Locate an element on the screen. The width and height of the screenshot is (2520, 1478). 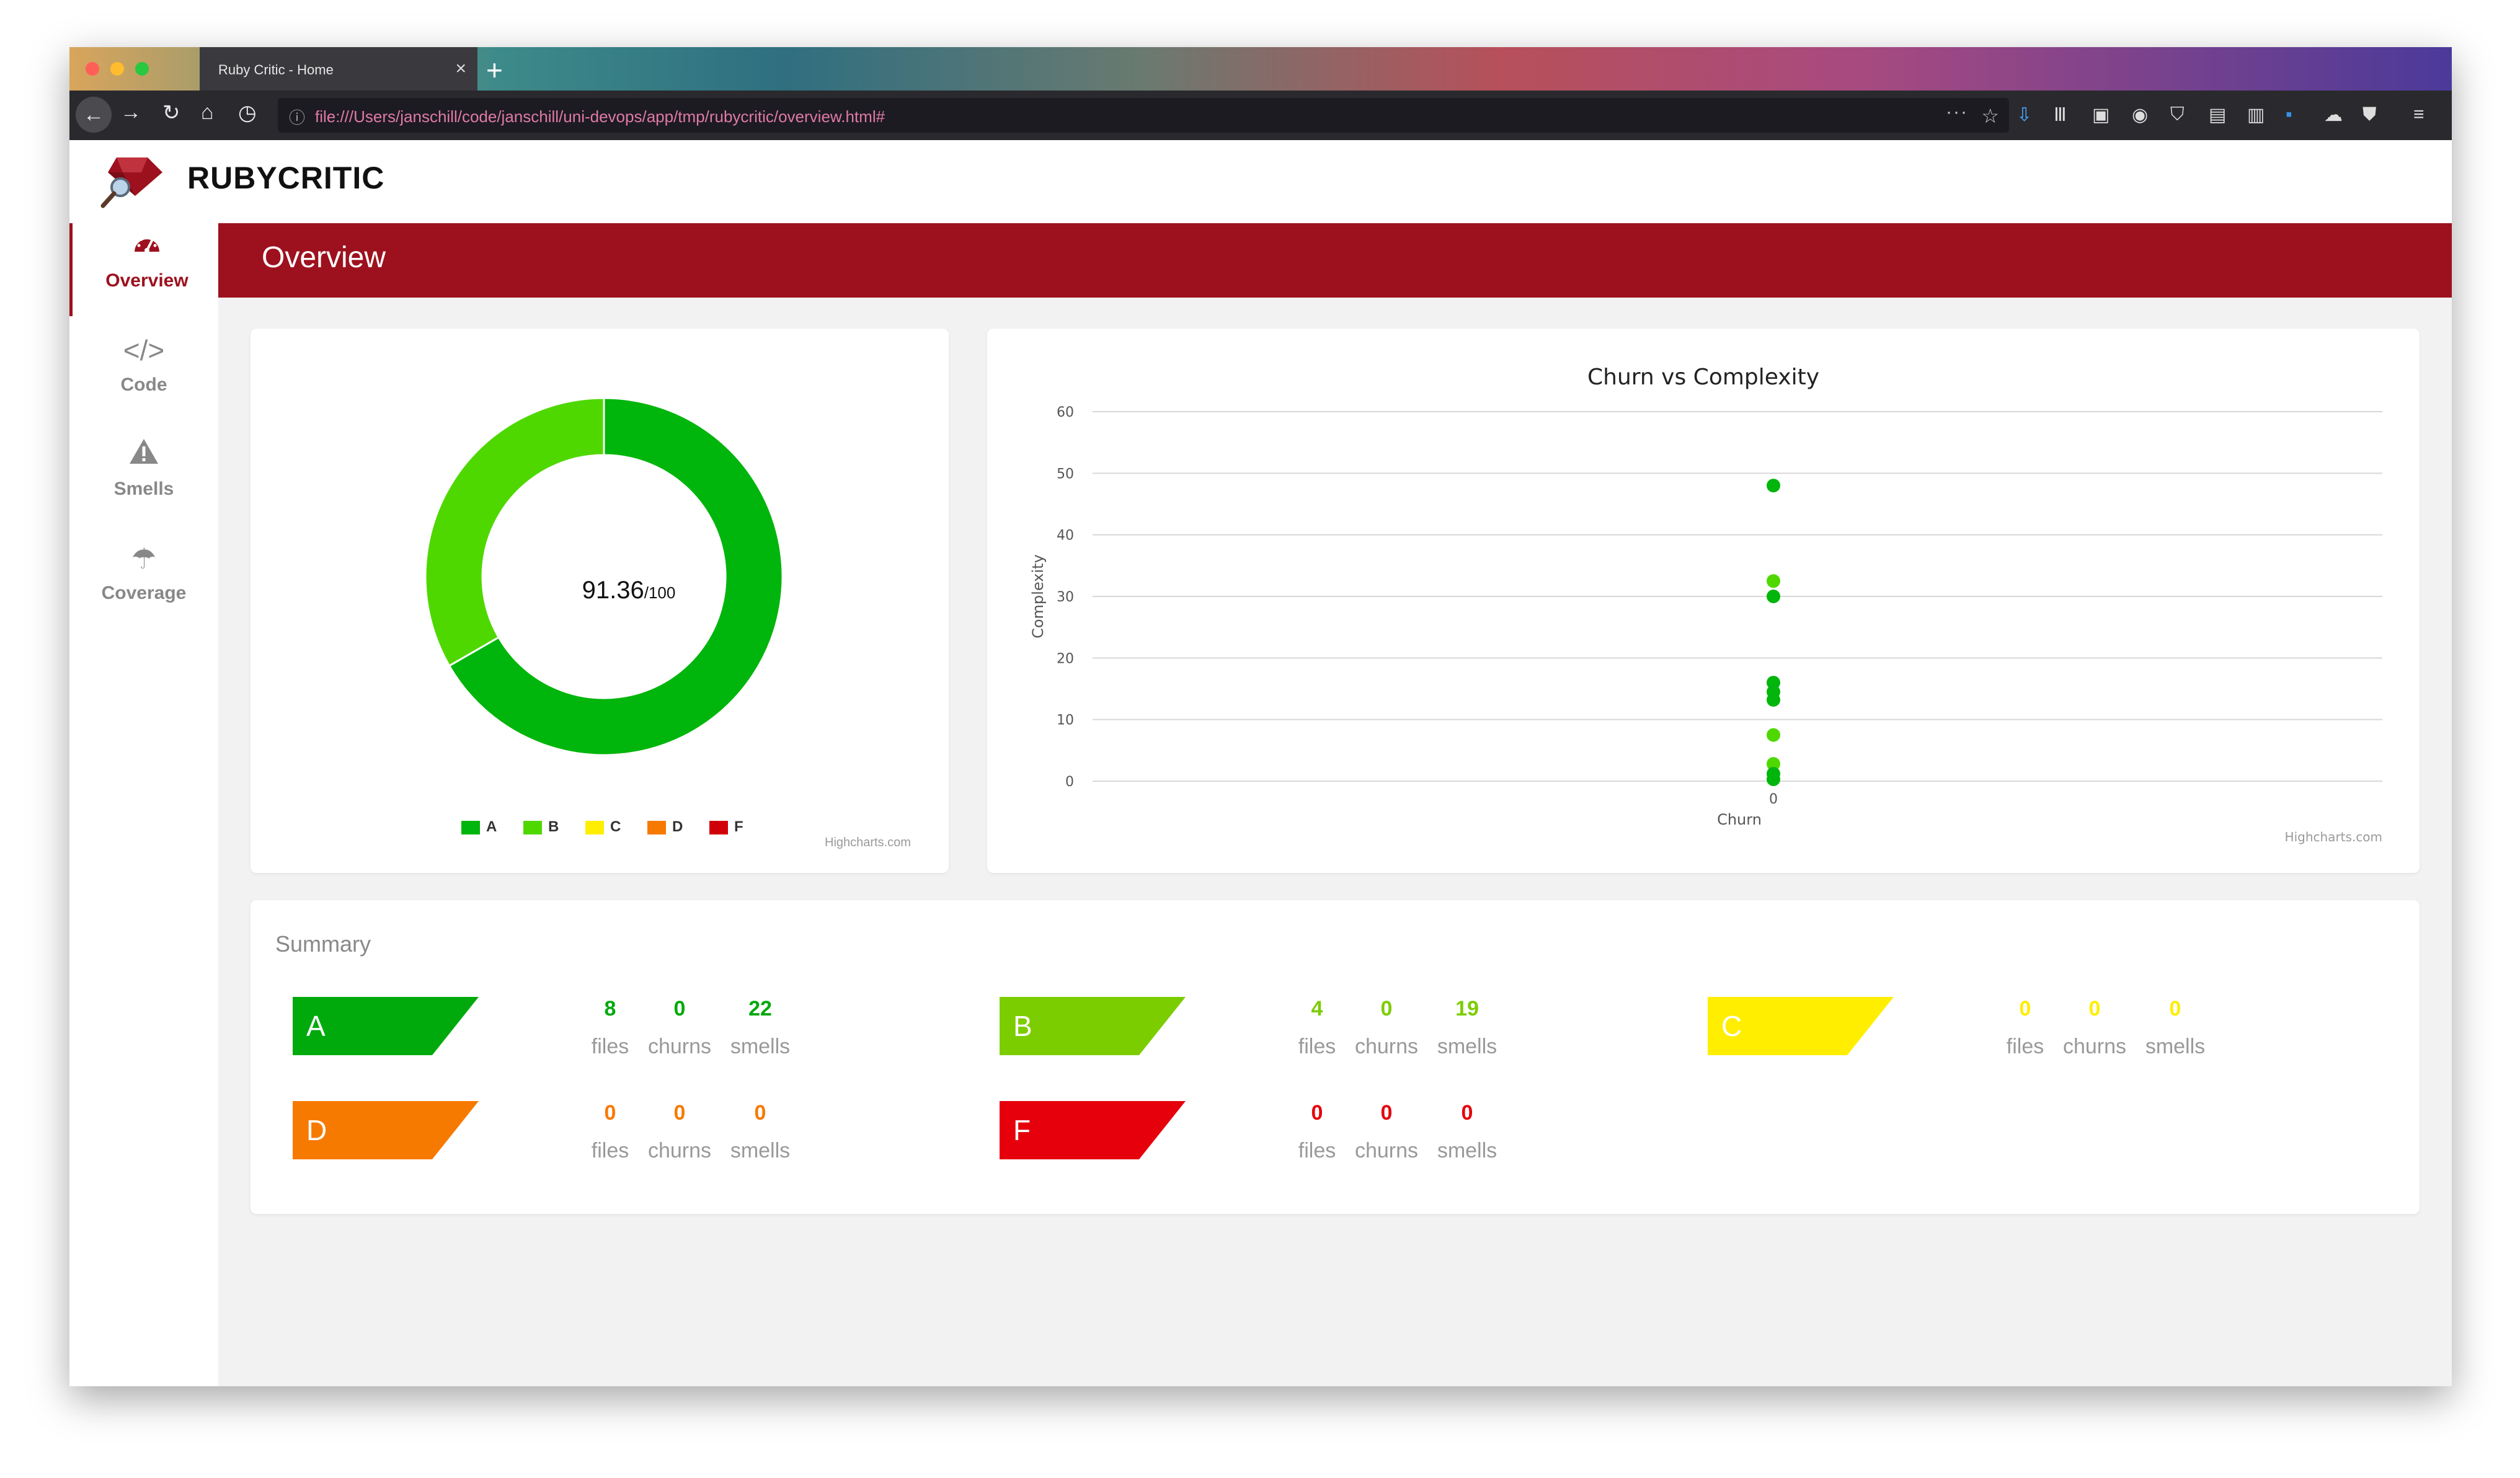
page-actions-icon: ··· is located at coordinates (1957, 113).